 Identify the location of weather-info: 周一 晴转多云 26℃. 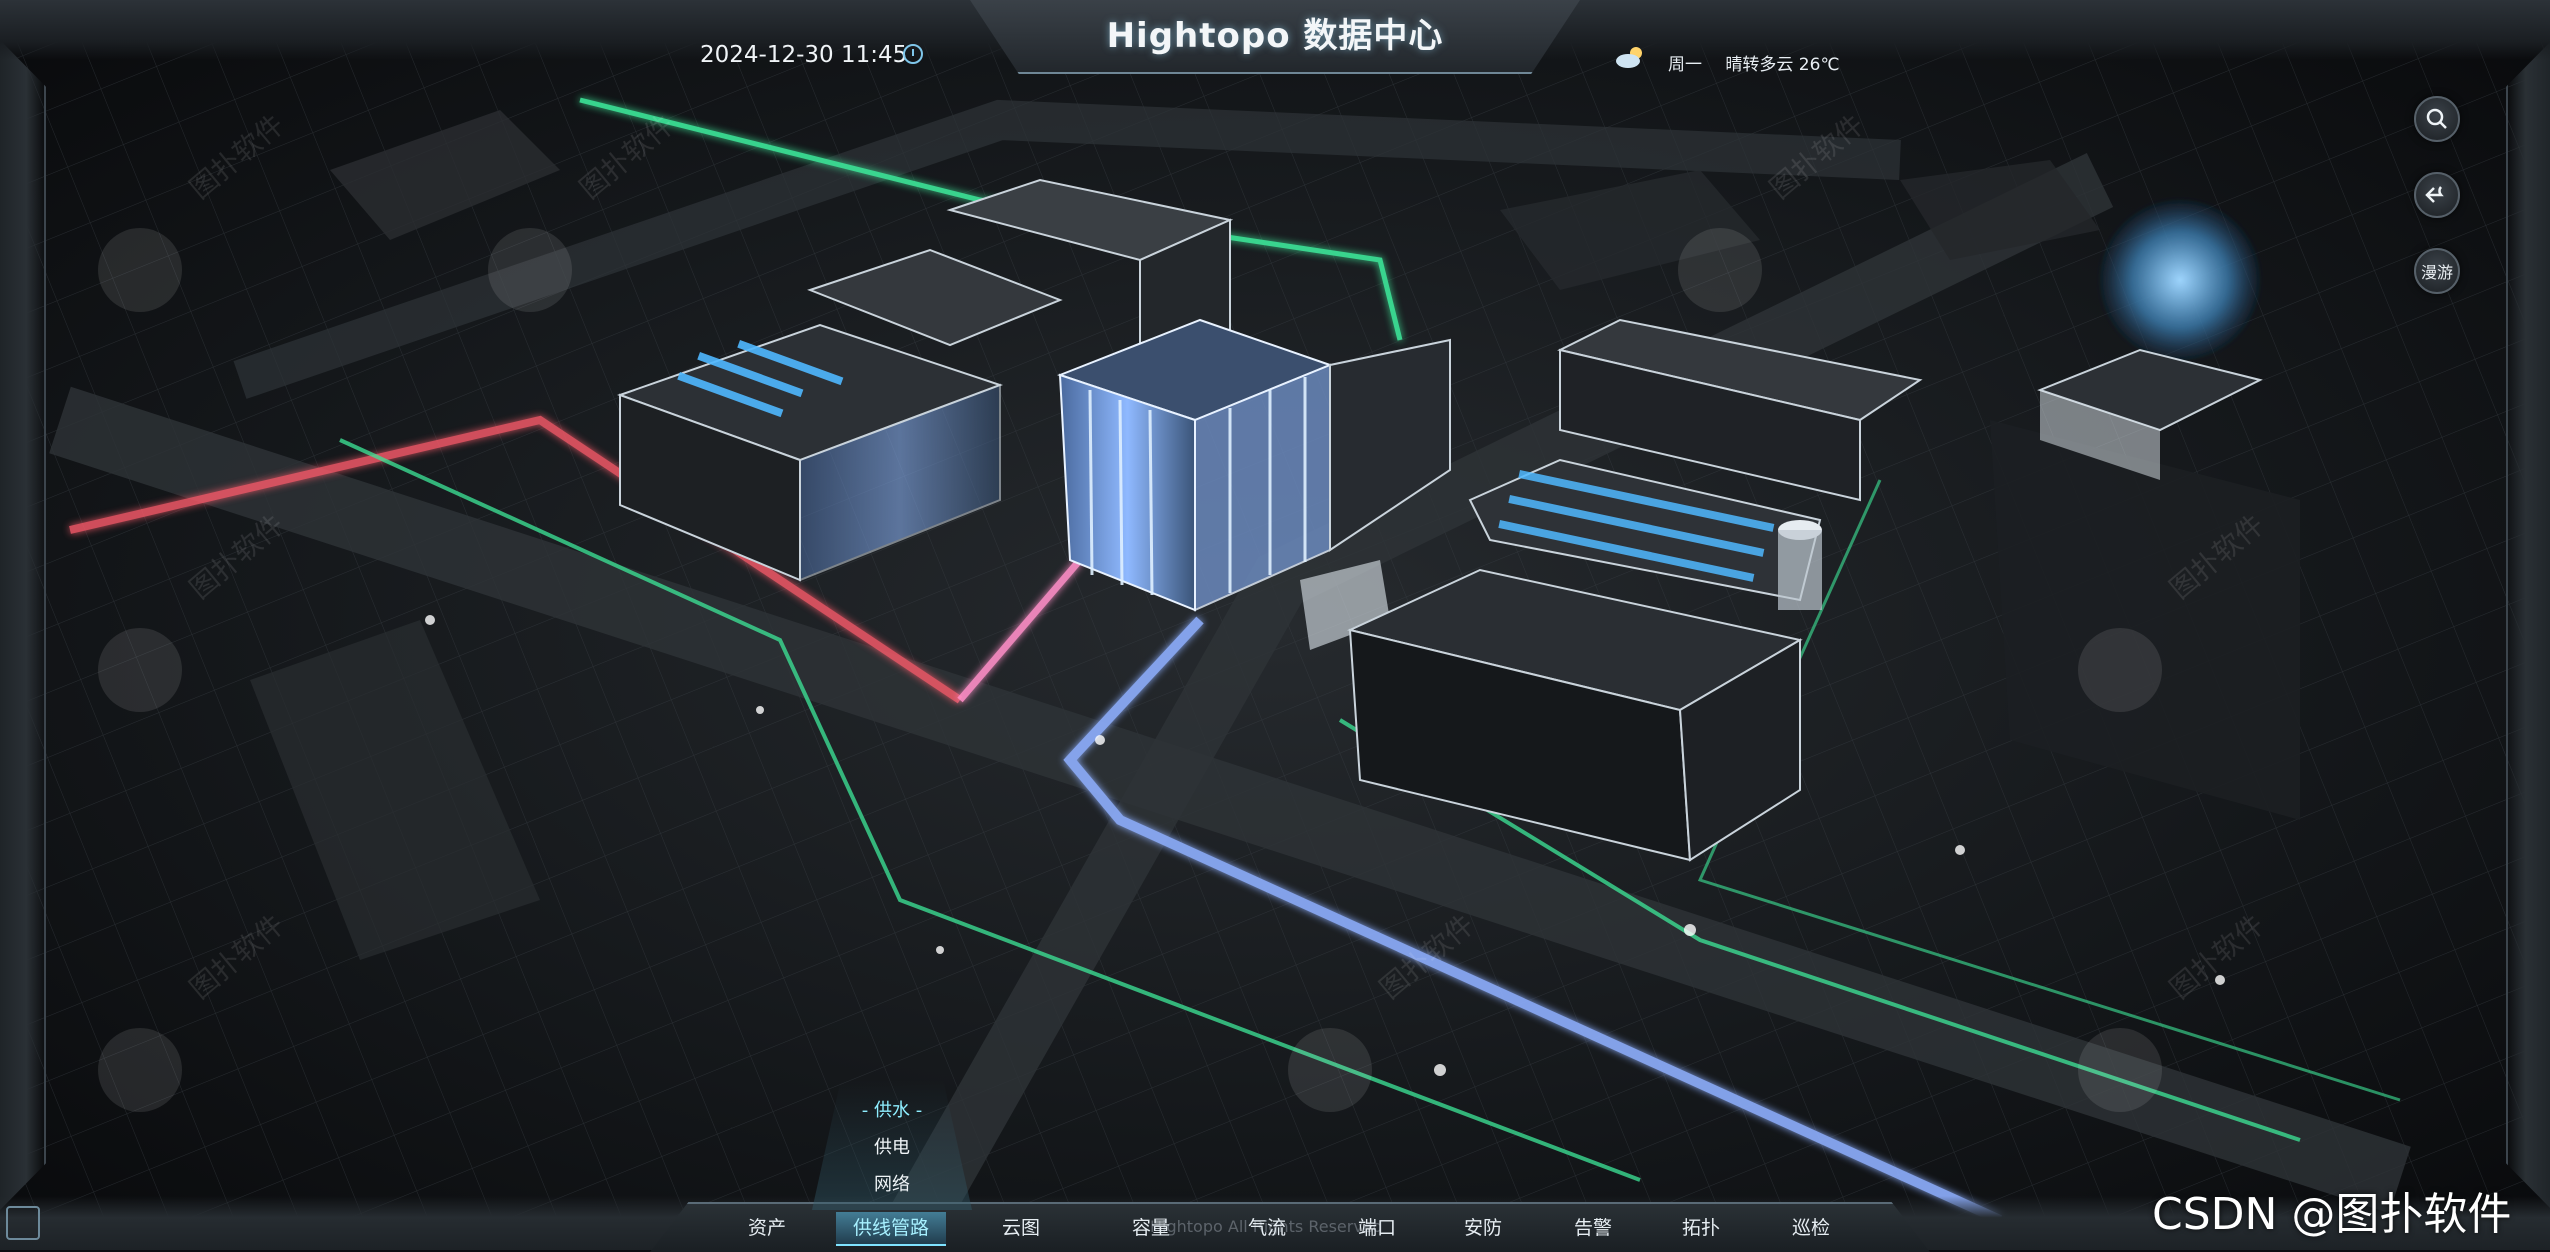
(1763, 62).